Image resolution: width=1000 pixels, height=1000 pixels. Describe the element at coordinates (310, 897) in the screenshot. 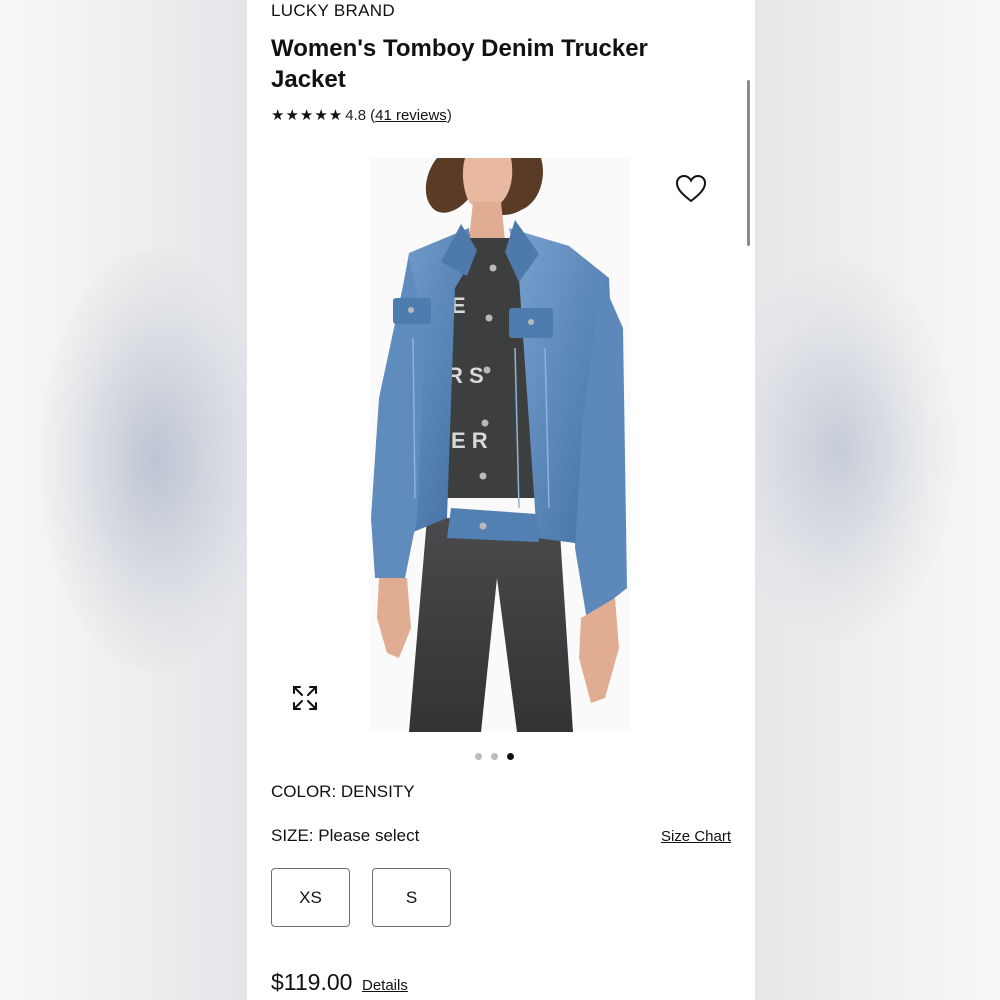

I see `size-option-xs: XS` at that location.